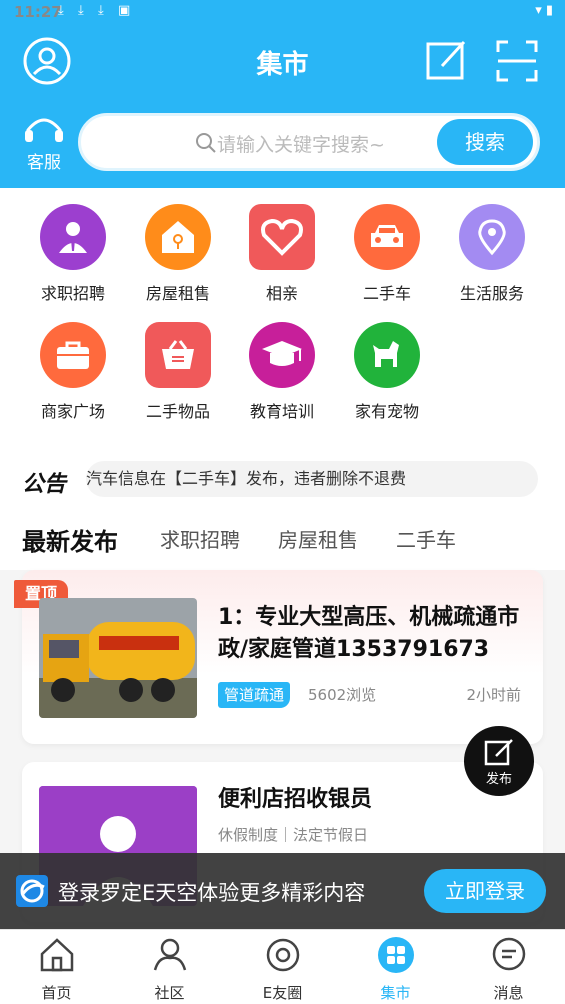 This screenshot has height=1004, width=565. Describe the element at coordinates (212, 893) in the screenshot. I see `login-prompt-text: 登录罗定E天空体验更多精彩内容` at that location.